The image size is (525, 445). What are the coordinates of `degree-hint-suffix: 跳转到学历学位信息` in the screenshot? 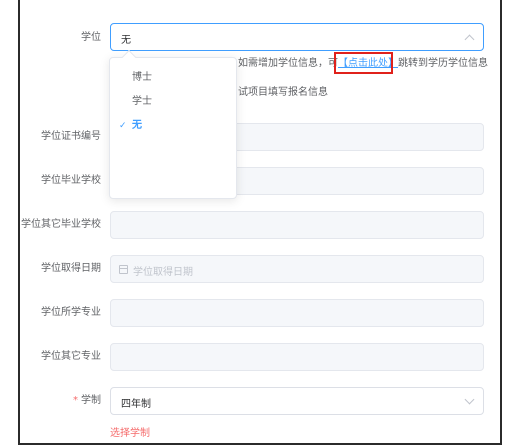 It's located at (443, 63).